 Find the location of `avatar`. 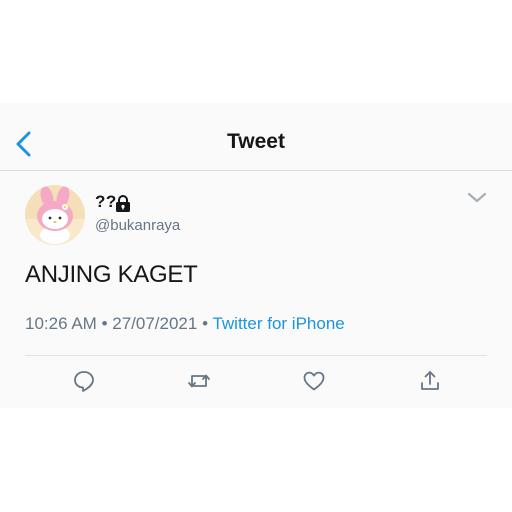

avatar is located at coordinates (55, 215).